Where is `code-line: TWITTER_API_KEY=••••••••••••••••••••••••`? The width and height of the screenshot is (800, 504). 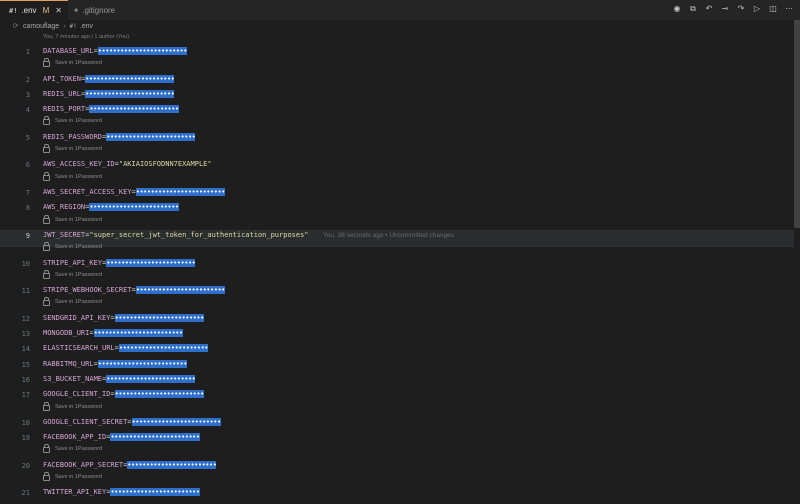
code-line: TWITTER_API_KEY=•••••••••••••••••••••••• is located at coordinates (121, 492).